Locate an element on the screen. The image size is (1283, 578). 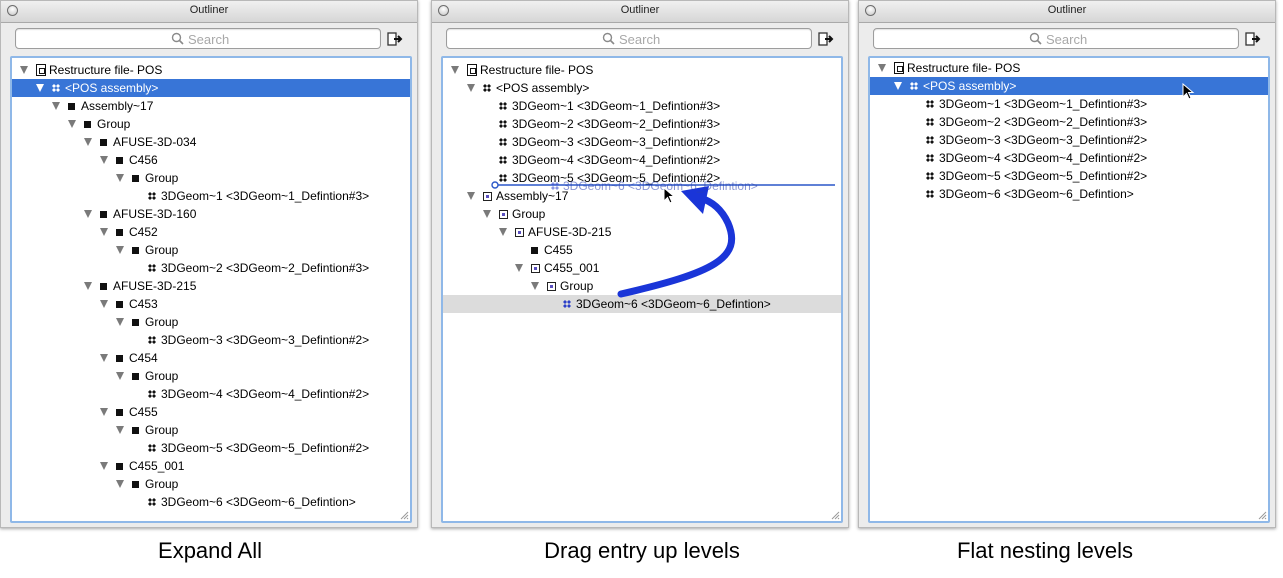
tree-row: C453 is located at coordinates (211, 304).